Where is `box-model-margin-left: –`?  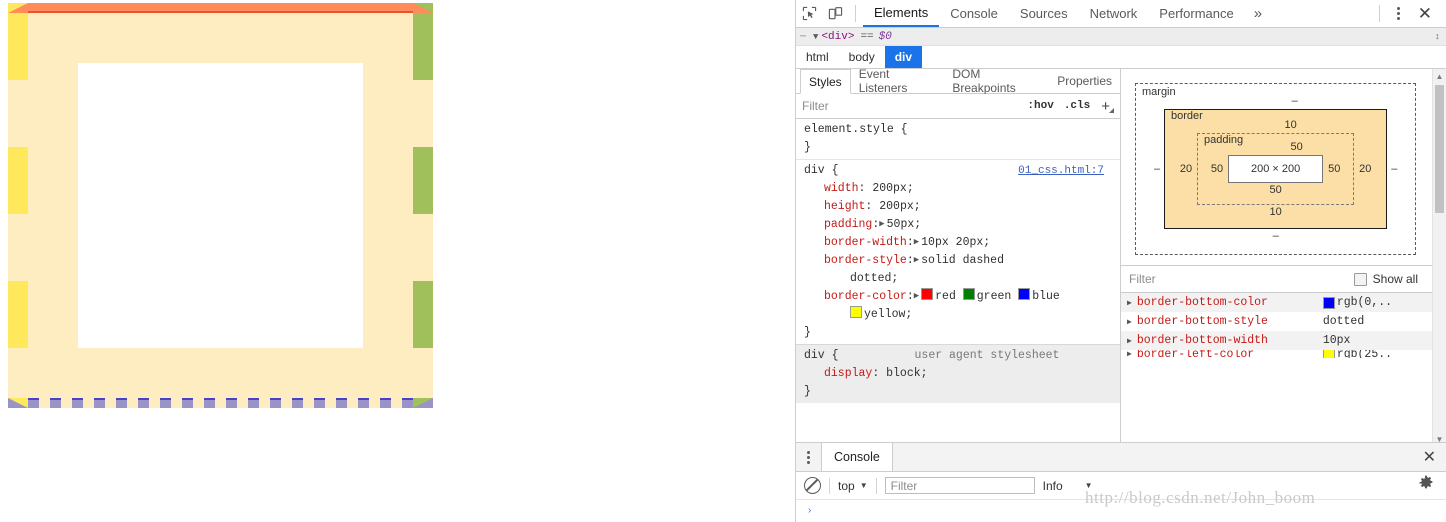
box-model-margin-left: – is located at coordinates (1157, 169).